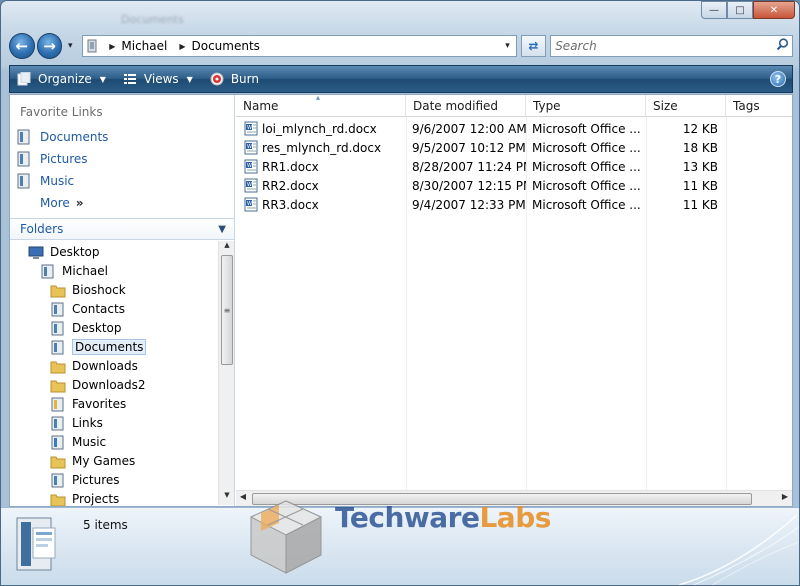 This screenshot has width=800, height=586. I want to click on favorite-link-pictures: Pictures, so click(52, 159).